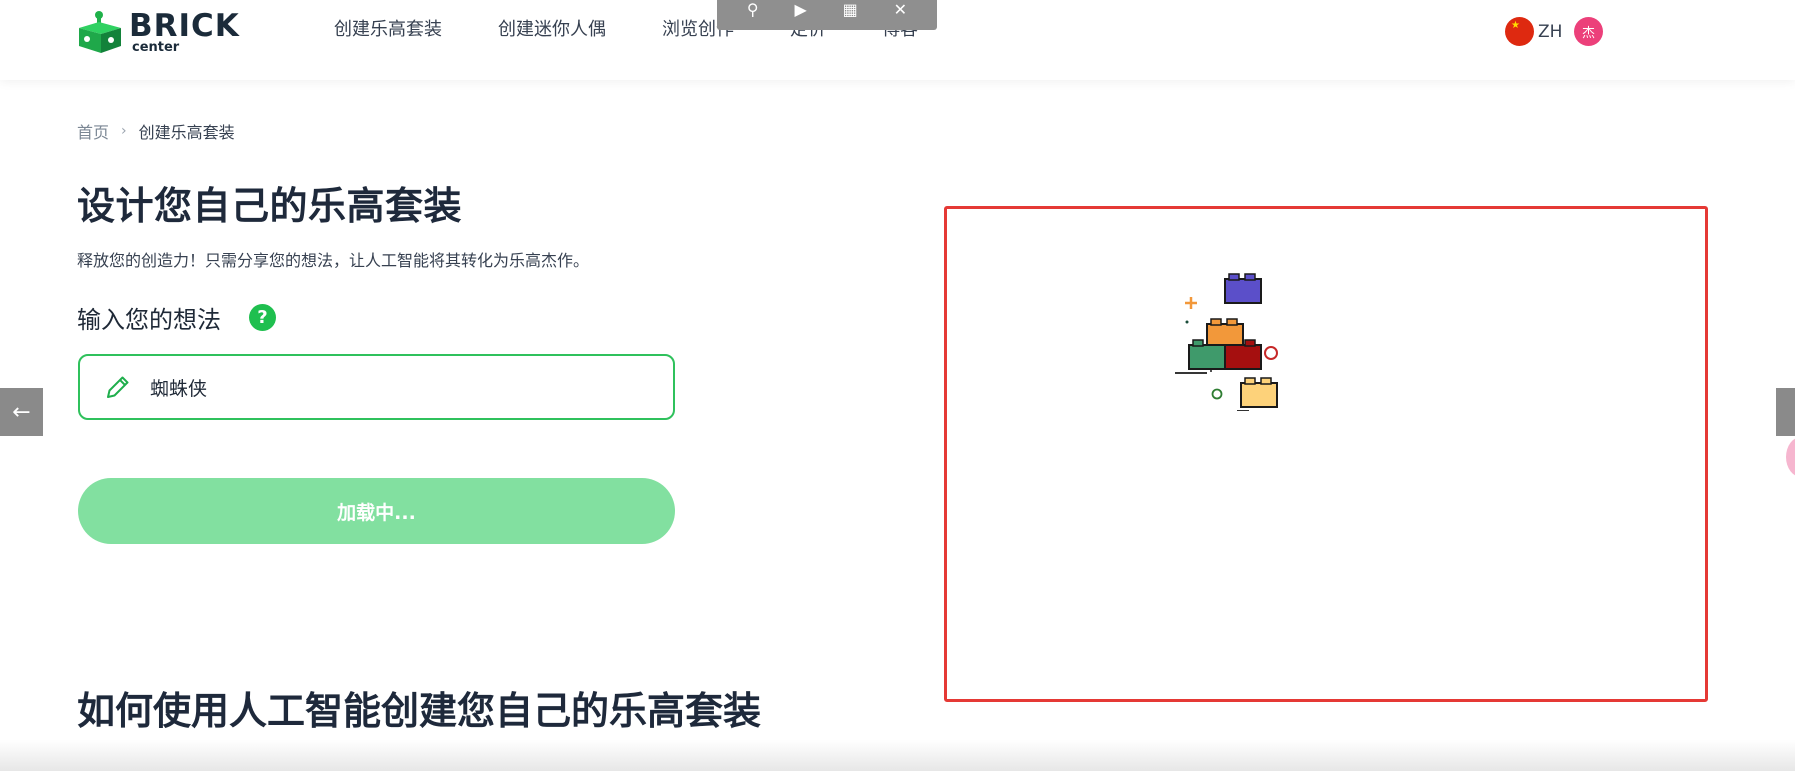 This screenshot has width=1795, height=771. Describe the element at coordinates (156, 47) in the screenshot. I see `logo-subtitle: center` at that location.